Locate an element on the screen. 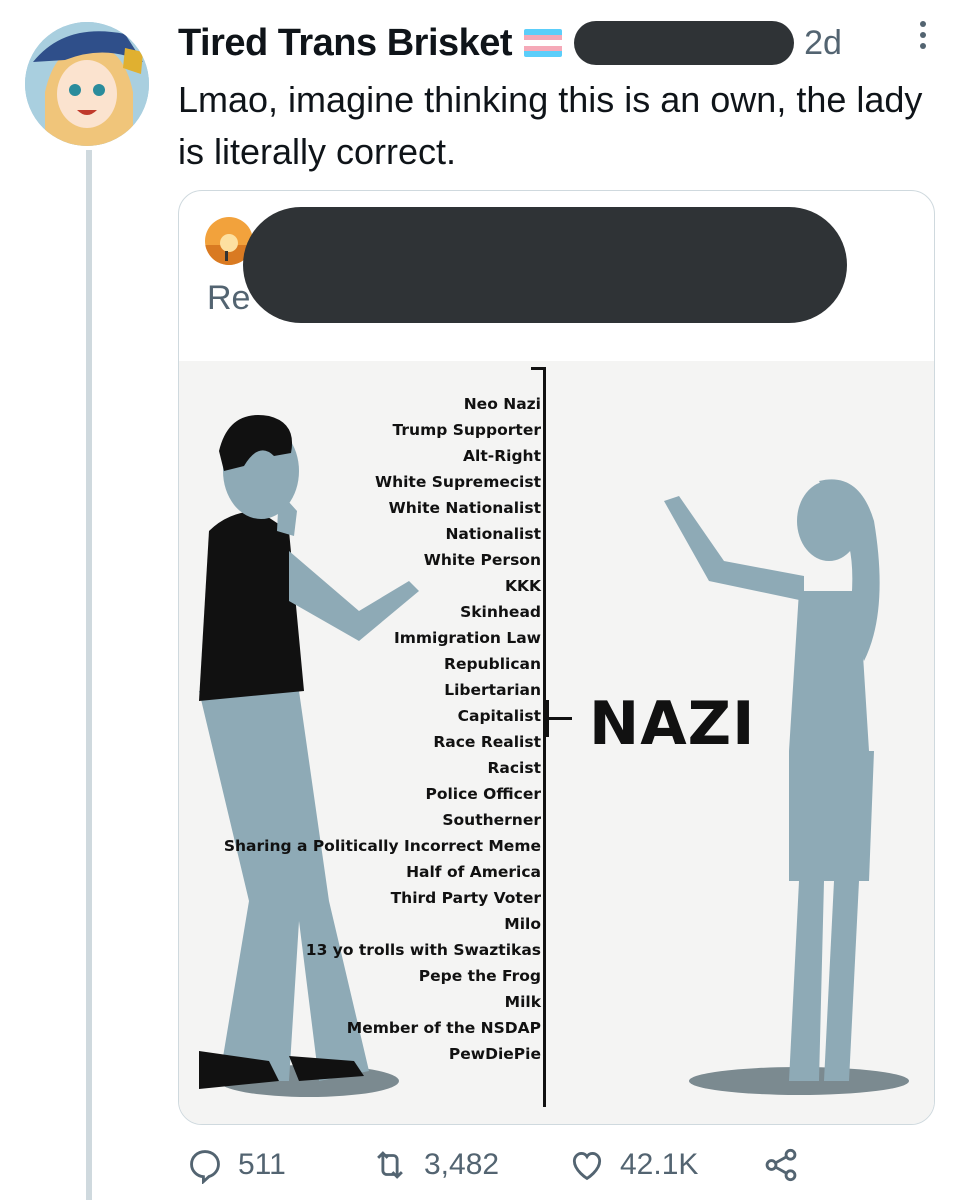 Image resolution: width=962 pixels, height=1200 pixels. meme-label: Racist is located at coordinates (514, 768).